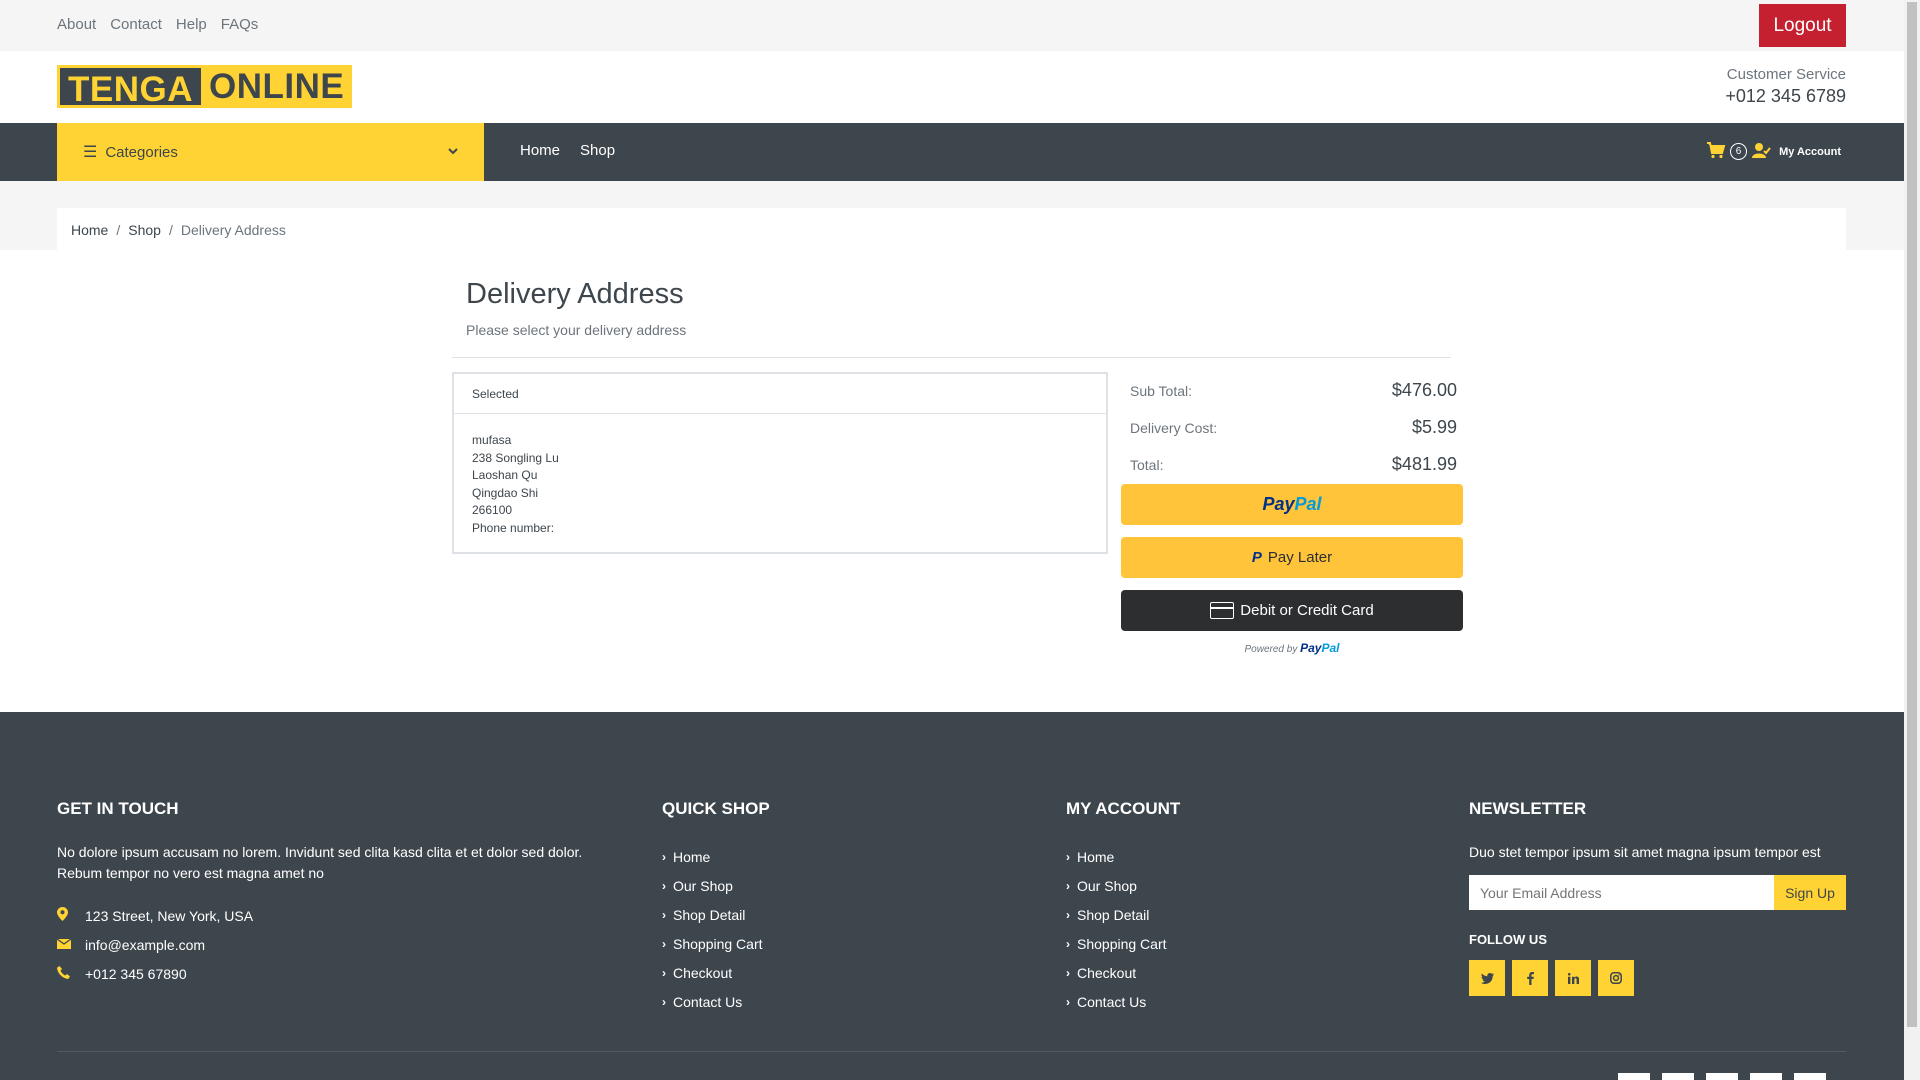  What do you see at coordinates (597, 150) in the screenshot?
I see `nav-link-shop: Shop` at bounding box center [597, 150].